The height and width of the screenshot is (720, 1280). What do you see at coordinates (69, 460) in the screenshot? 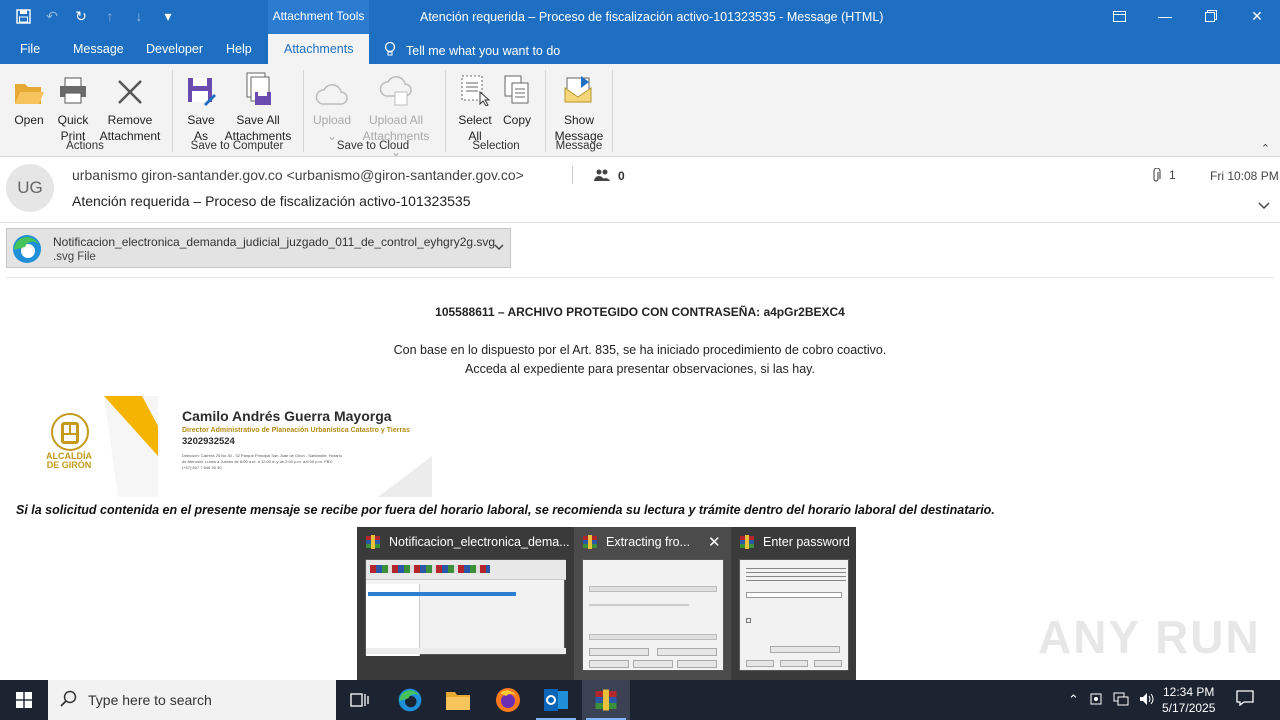
I see `logo-text: ALCALDÍA DE GIRÓN` at bounding box center [69, 460].